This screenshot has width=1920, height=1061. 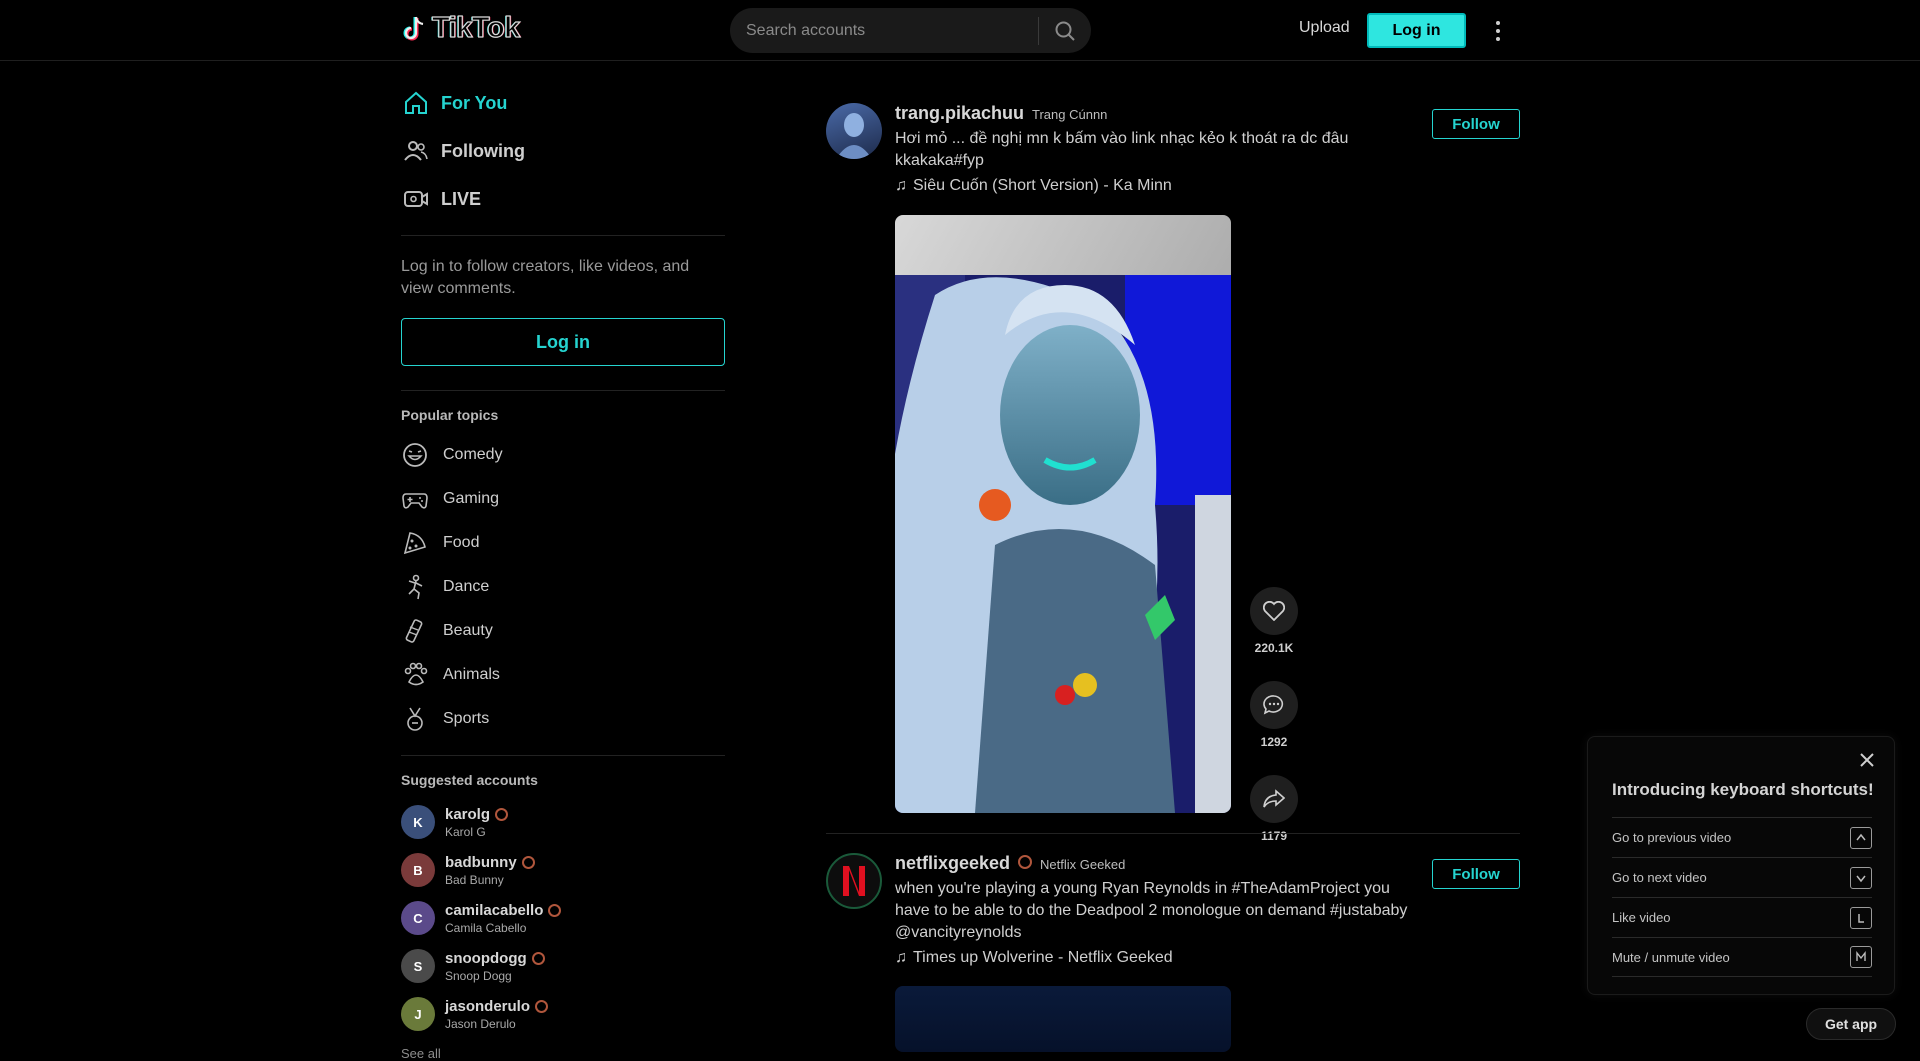 I want to click on l-key-icon, so click(x=1861, y=917).